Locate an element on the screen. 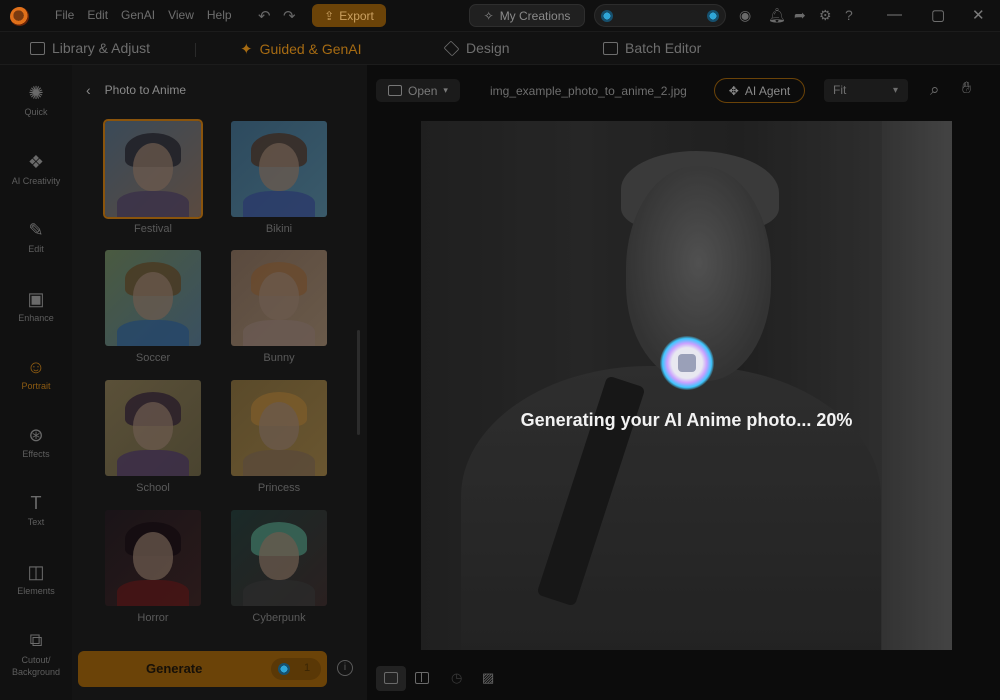 This screenshot has height=700, width=1000. panel-header: ‹ Photo to Anime is located at coordinates (136, 90).